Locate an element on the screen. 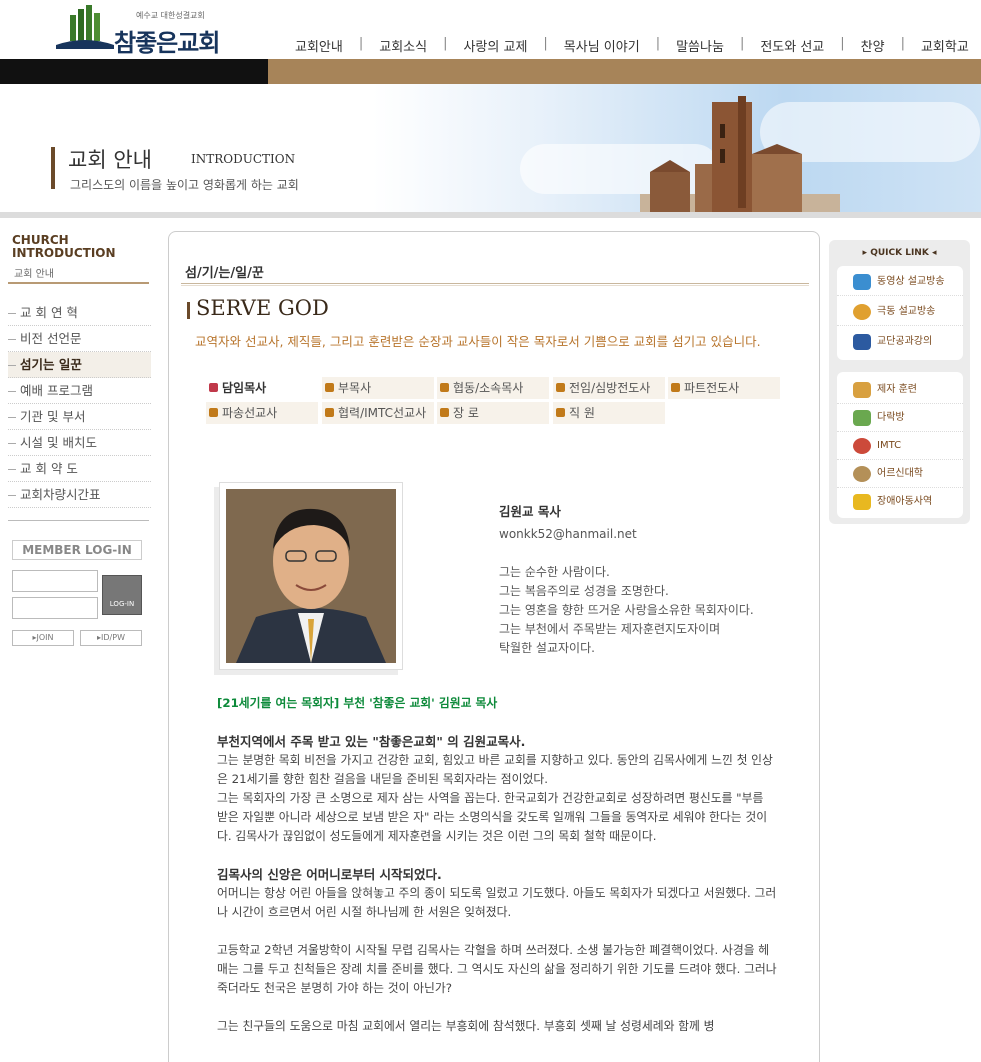 The width and height of the screenshot is (981, 1062). gnb-item: 교회학교 is located at coordinates (945, 45).